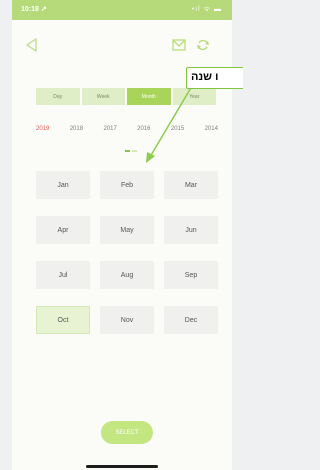 This screenshot has width=320, height=470. What do you see at coordinates (34, 9) in the screenshot?
I see `status-time: 10:18 ↗` at bounding box center [34, 9].